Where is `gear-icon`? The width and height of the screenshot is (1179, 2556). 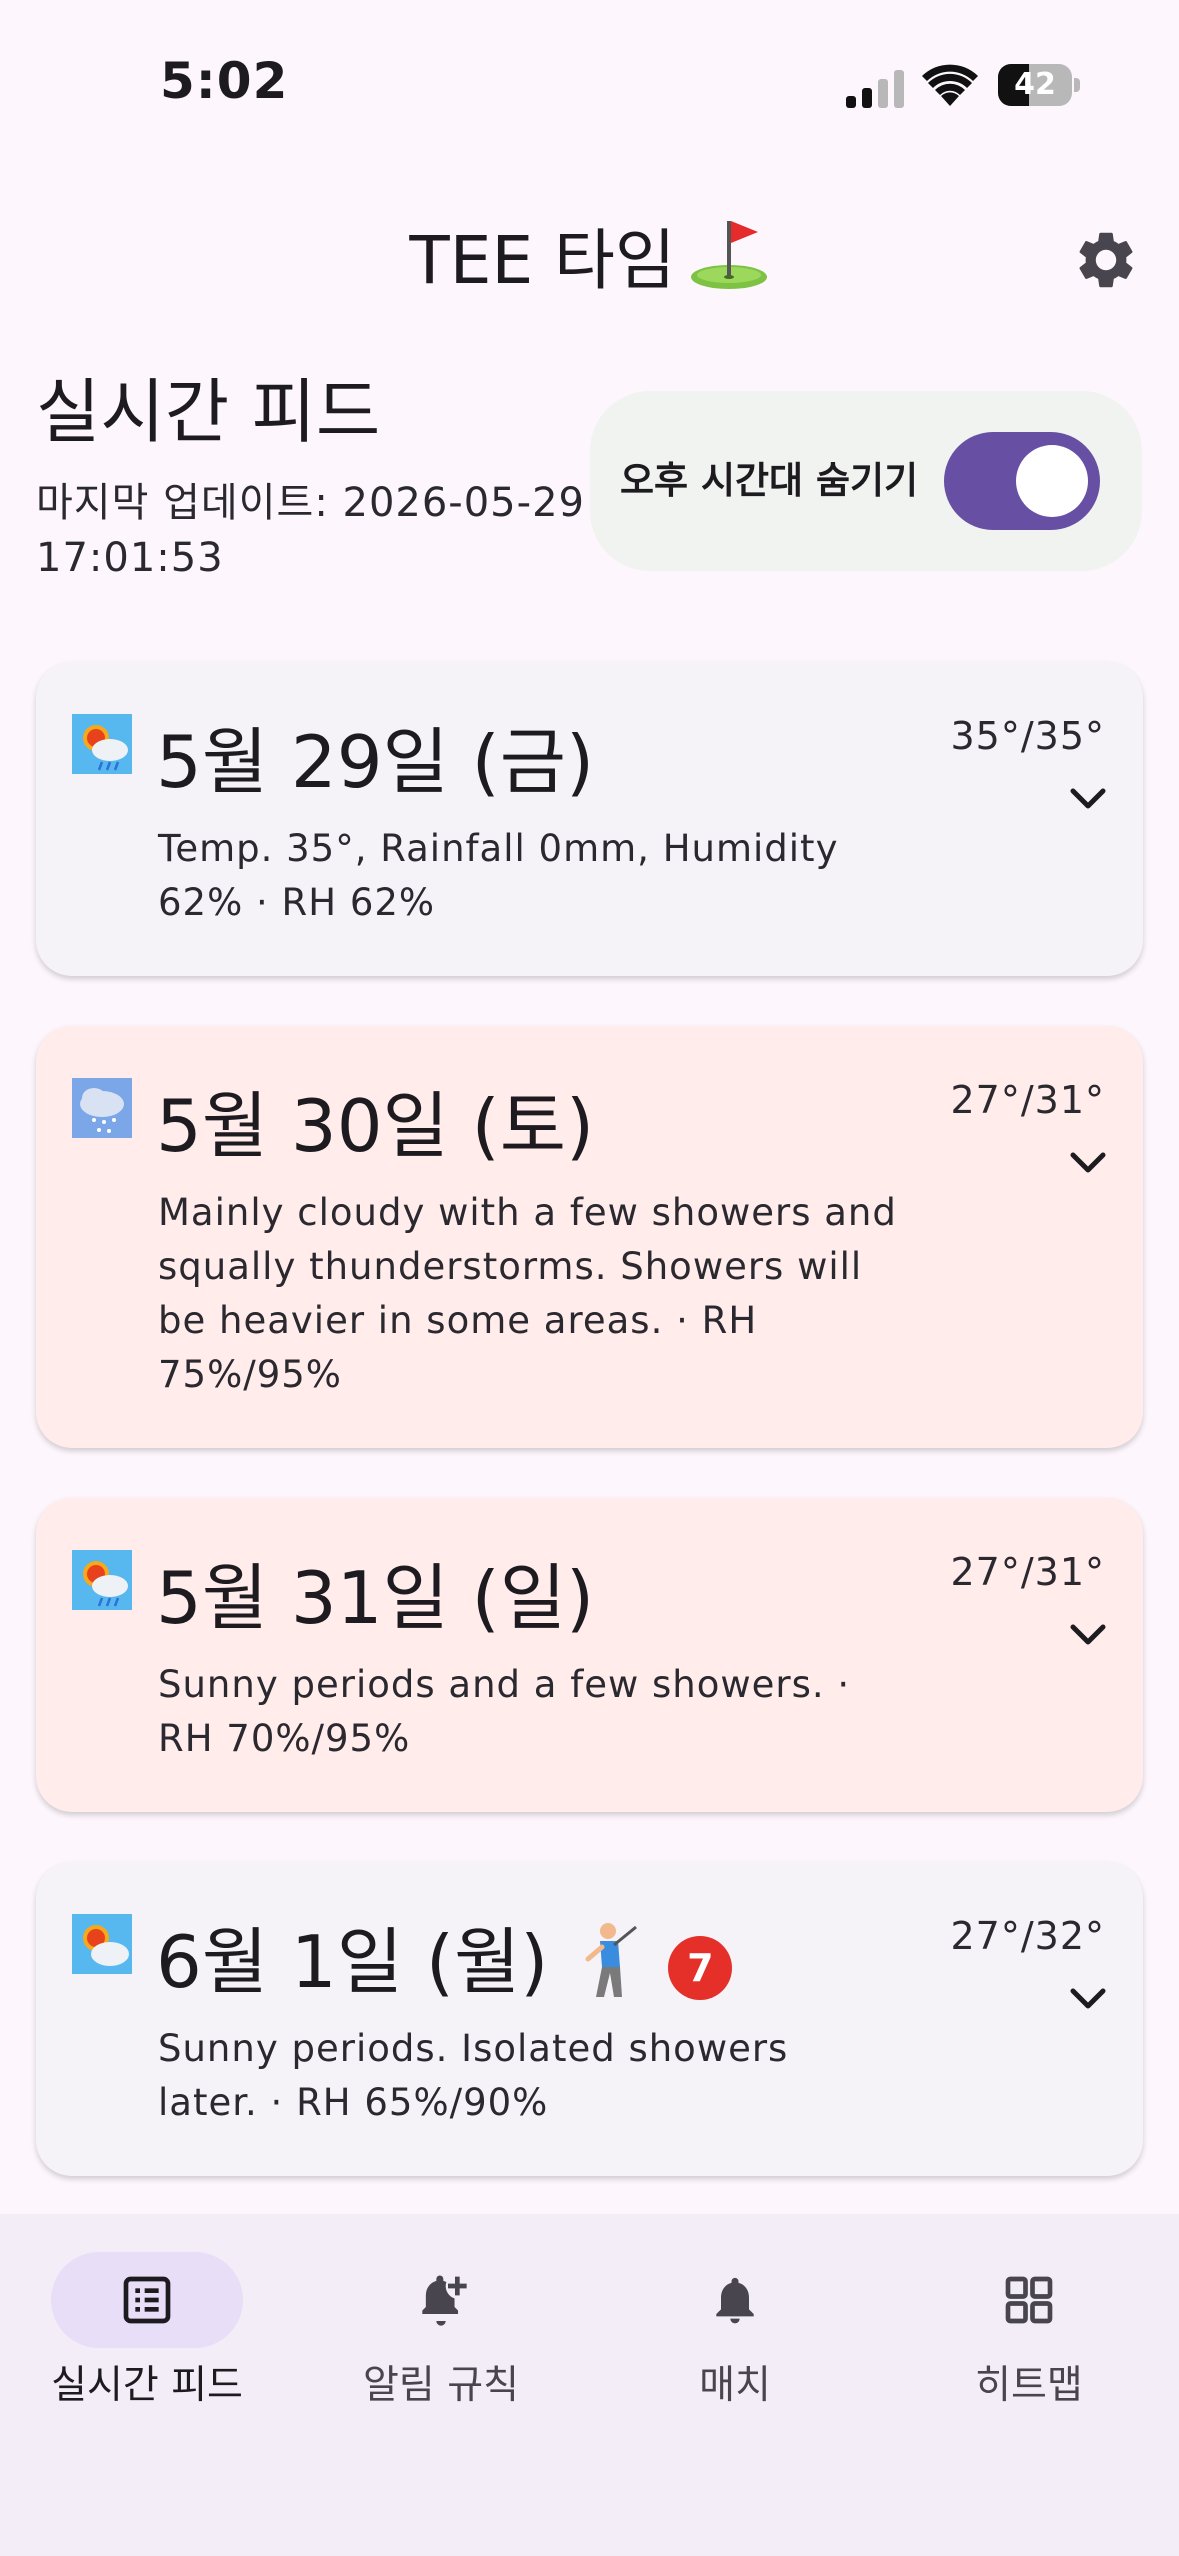
gear-icon is located at coordinates (1106, 260).